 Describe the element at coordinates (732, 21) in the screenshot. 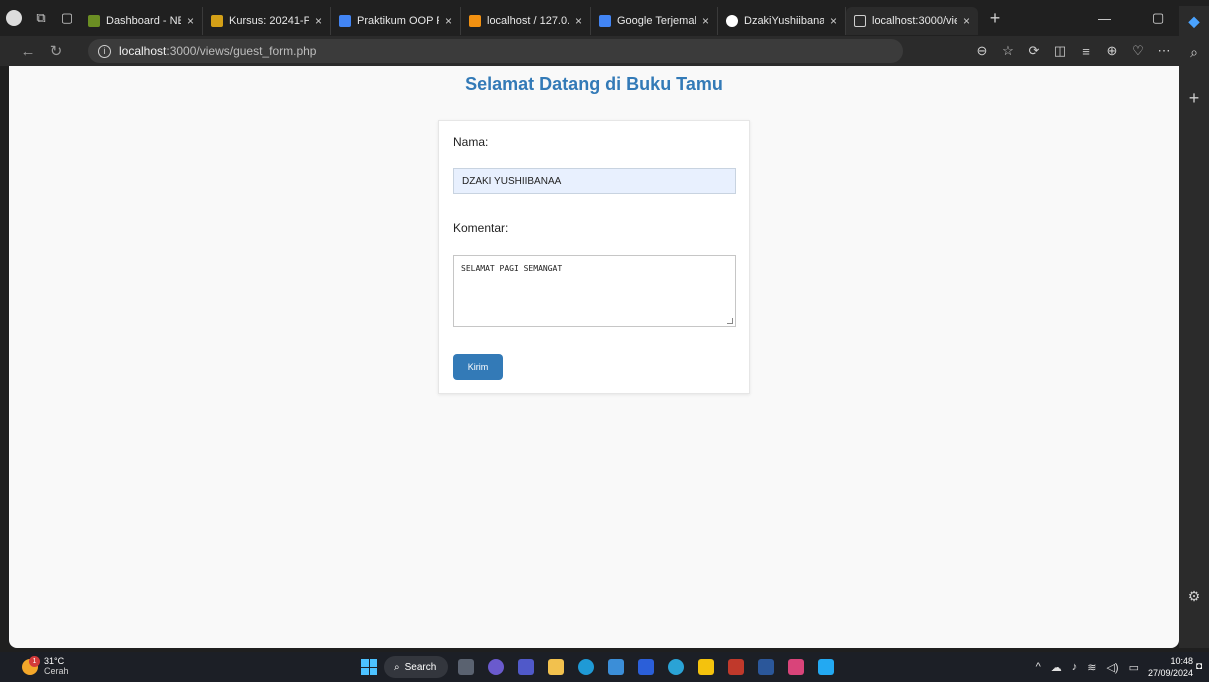

I see `github-icon` at that location.